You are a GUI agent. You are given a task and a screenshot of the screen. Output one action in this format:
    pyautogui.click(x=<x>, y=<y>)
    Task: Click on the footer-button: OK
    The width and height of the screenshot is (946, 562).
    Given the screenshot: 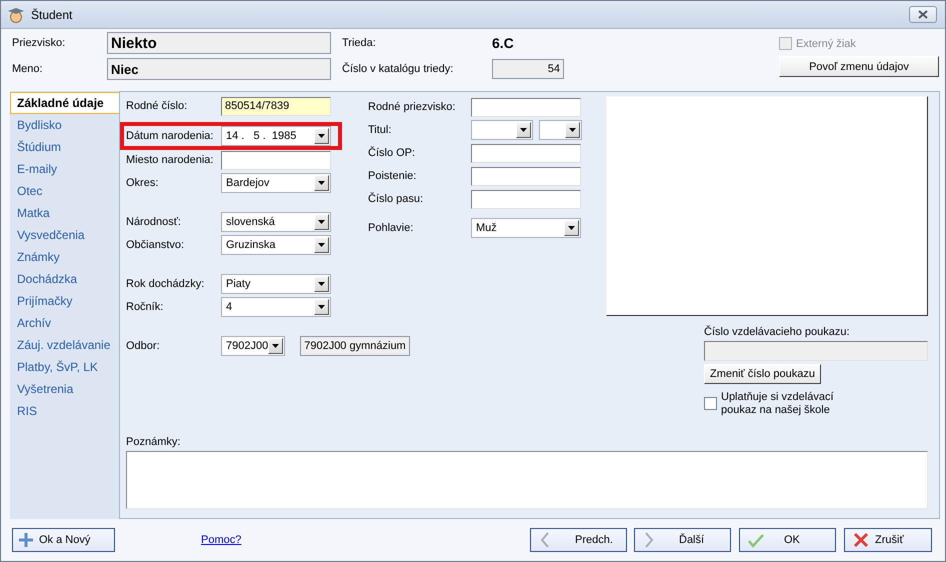 What is the action you would take?
    pyautogui.click(x=787, y=540)
    